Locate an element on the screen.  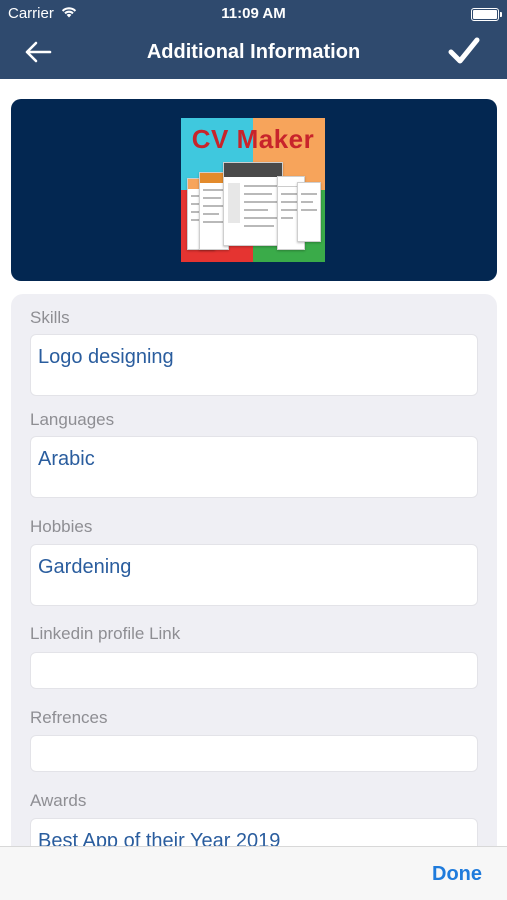
languages-field: Arabic is located at coordinates (254, 467).